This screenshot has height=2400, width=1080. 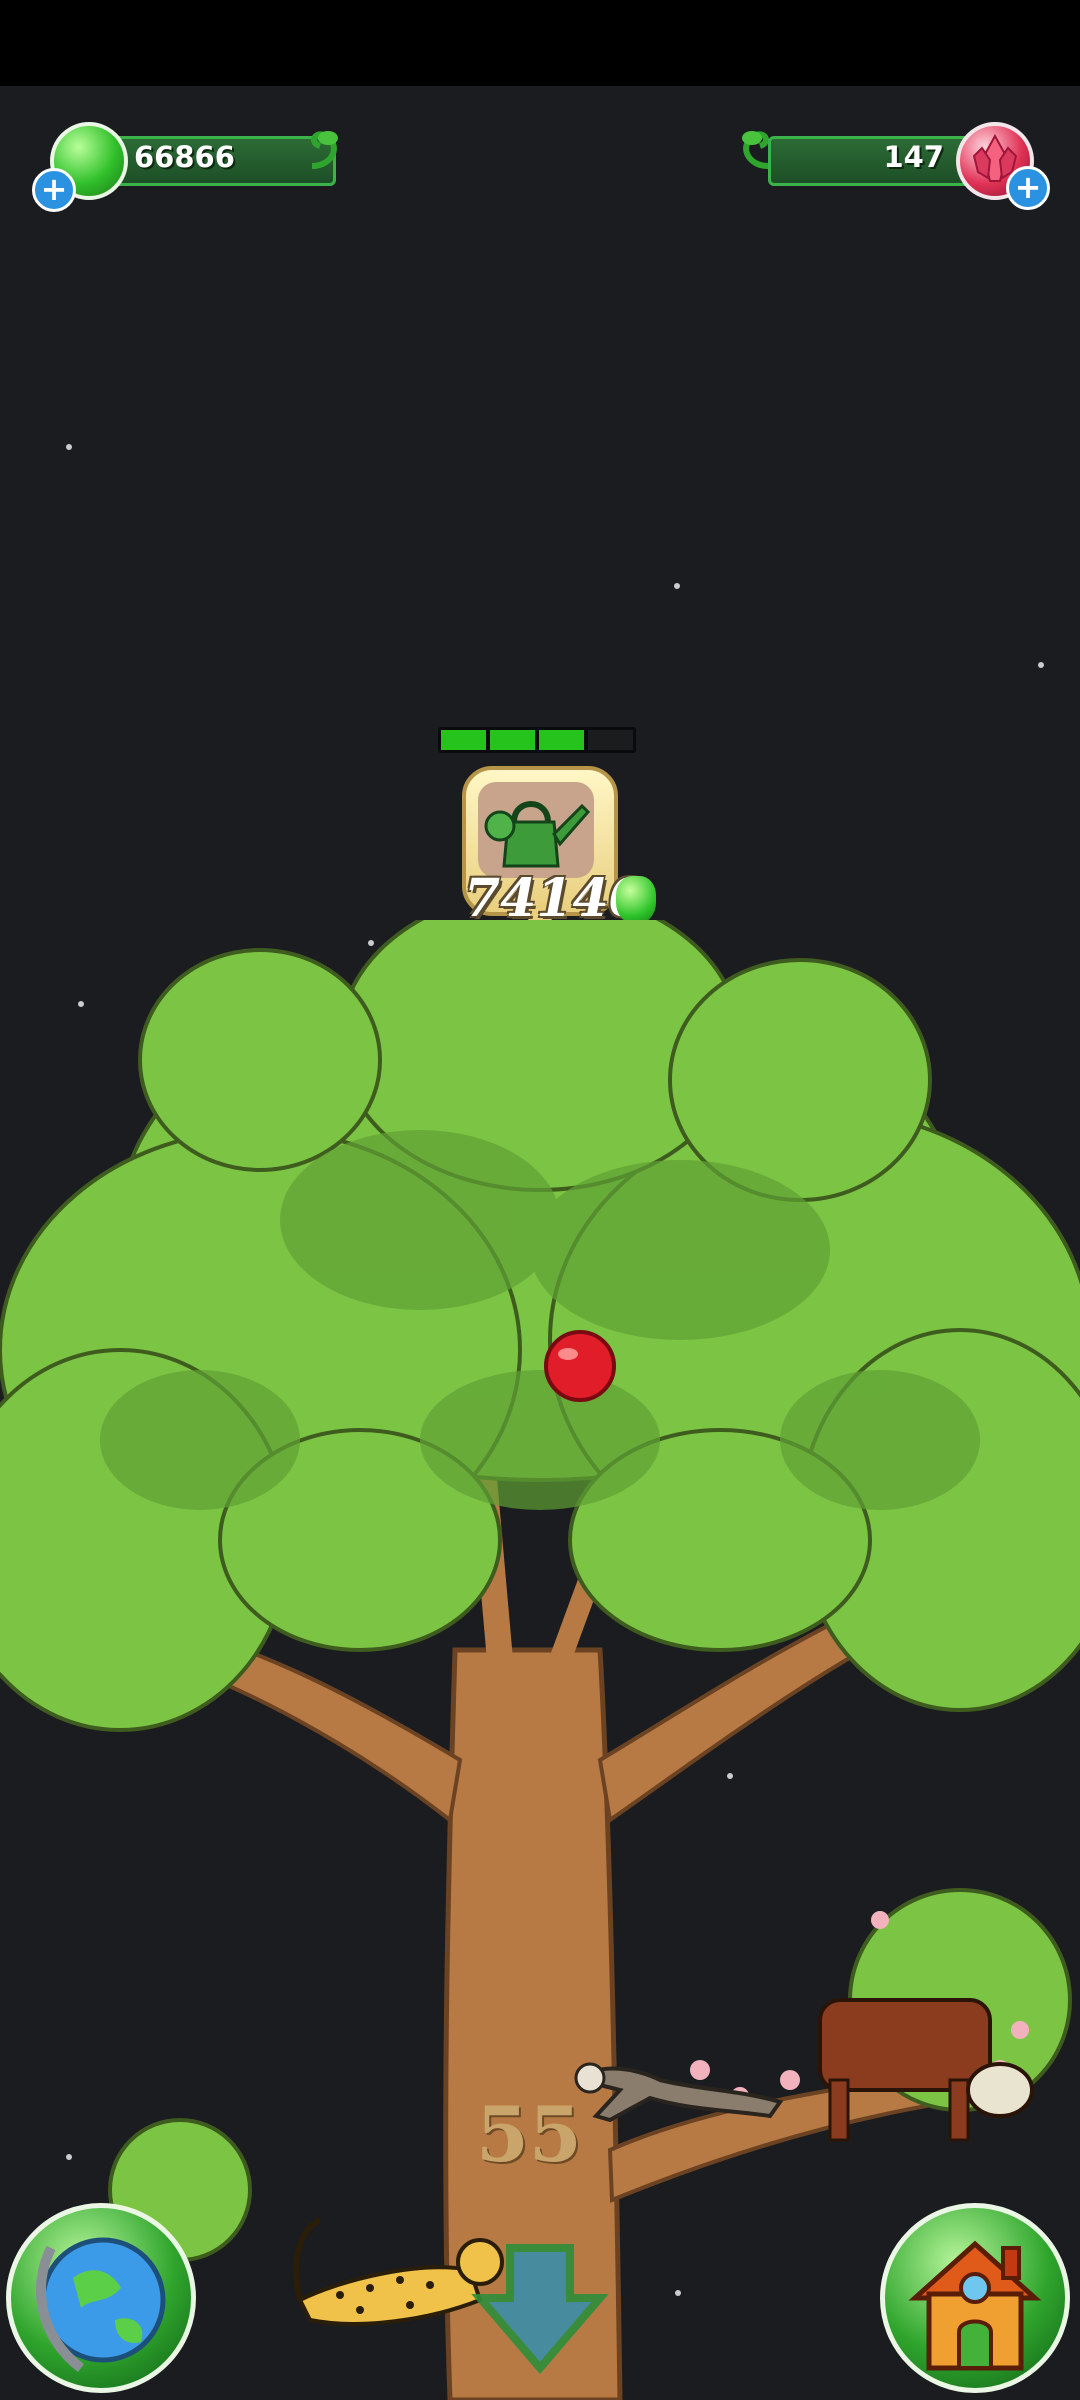 I want to click on red-apple-icon, so click(x=580, y=1366).